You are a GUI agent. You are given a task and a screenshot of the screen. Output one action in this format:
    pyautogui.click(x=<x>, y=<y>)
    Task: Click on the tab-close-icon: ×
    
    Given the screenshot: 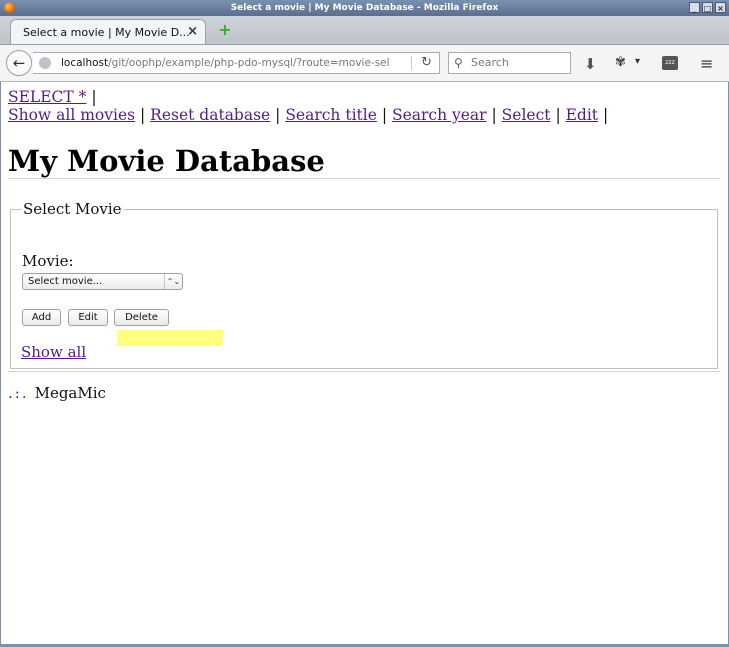 What is the action you would take?
    pyautogui.click(x=192, y=31)
    